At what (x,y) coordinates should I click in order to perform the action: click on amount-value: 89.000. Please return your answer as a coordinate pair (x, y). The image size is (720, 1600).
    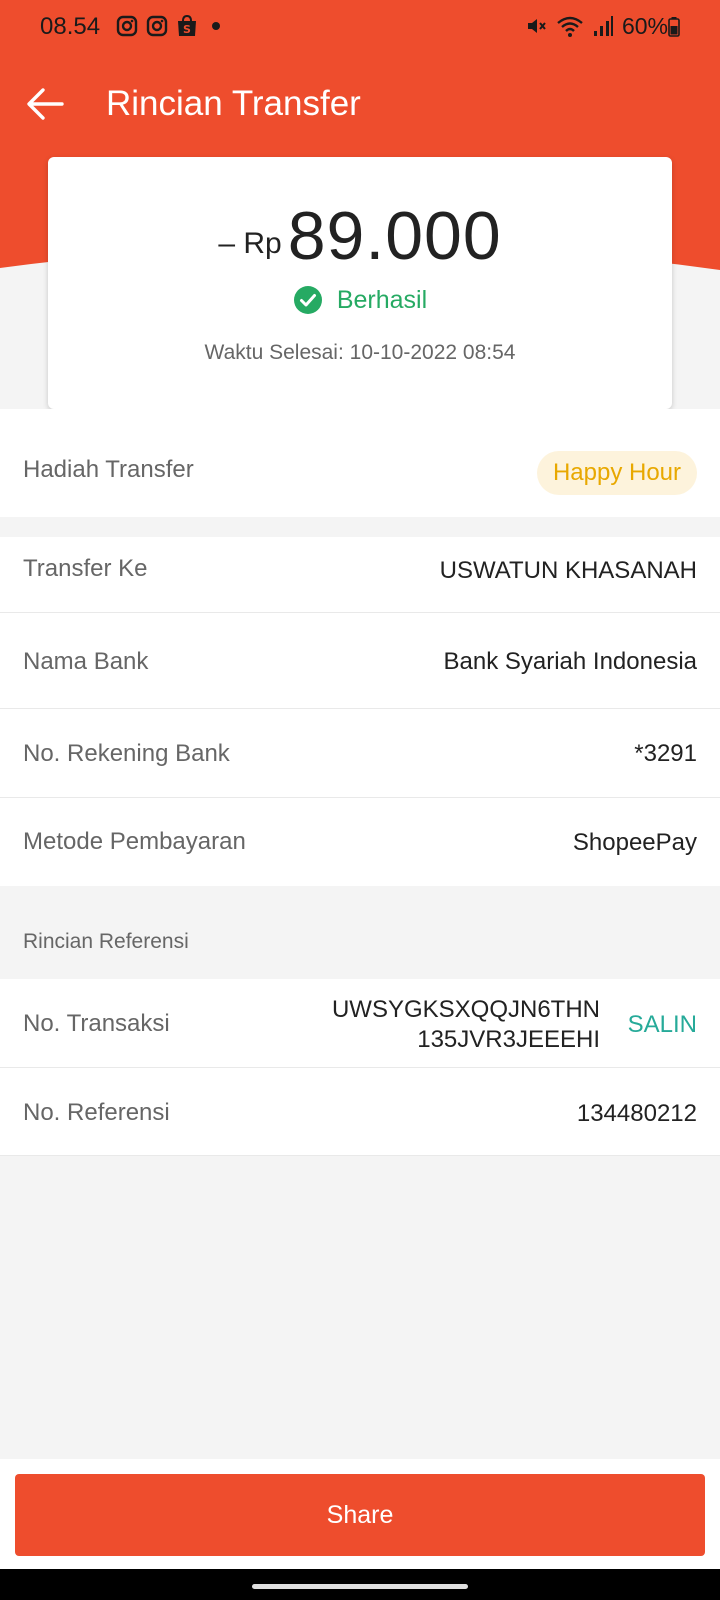
    Looking at the image, I should click on (394, 236).